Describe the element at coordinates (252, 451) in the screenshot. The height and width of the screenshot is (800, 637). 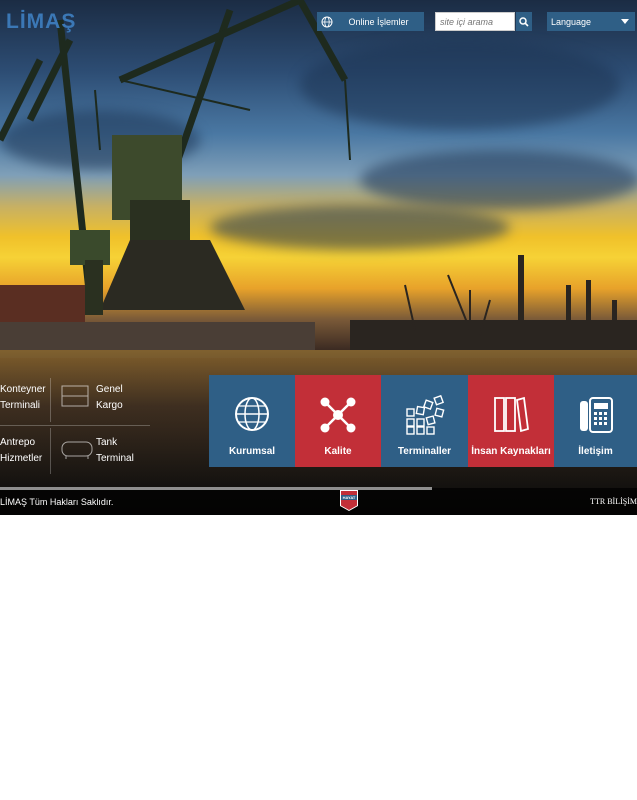
I see `tile-label: Kurumsal` at that location.